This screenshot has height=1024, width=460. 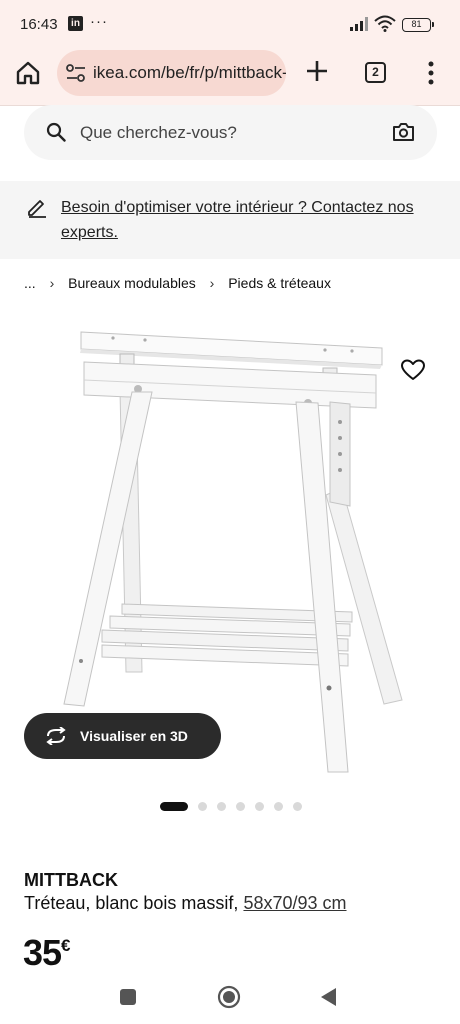 What do you see at coordinates (132, 283) in the screenshot?
I see `breadcrumb-item-bureaux: Bureaux modulables` at bounding box center [132, 283].